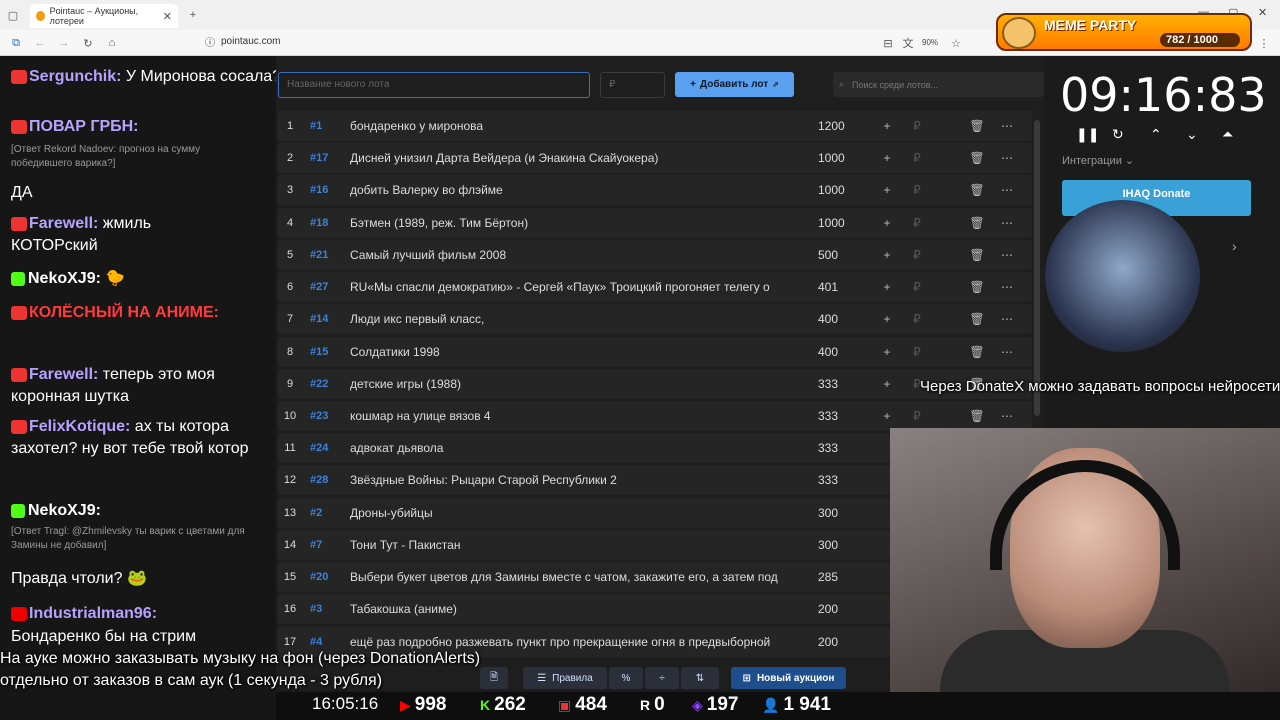 The height and width of the screenshot is (720, 1280). Describe the element at coordinates (1118, 134) in the screenshot. I see `reset-icon: ↻` at that location.